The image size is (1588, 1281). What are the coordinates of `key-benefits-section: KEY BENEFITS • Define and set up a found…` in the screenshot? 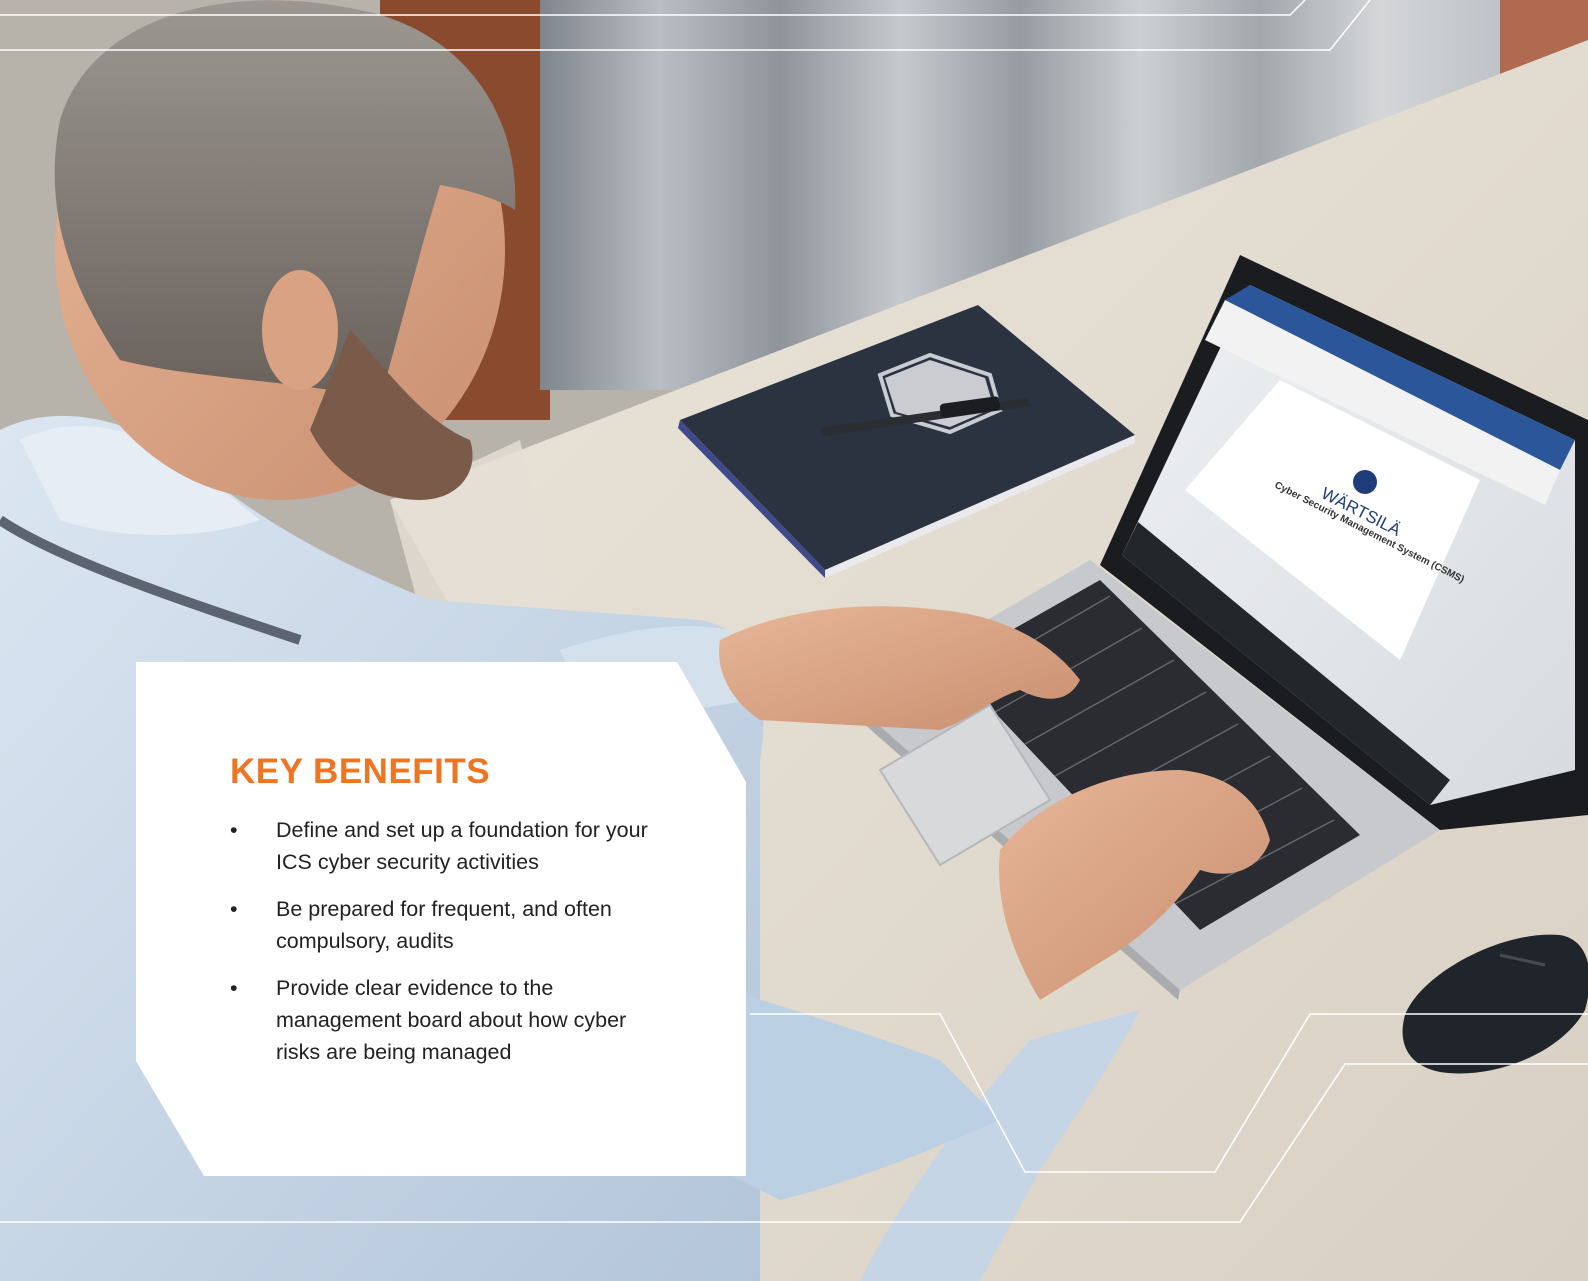 It's located at (450, 916).